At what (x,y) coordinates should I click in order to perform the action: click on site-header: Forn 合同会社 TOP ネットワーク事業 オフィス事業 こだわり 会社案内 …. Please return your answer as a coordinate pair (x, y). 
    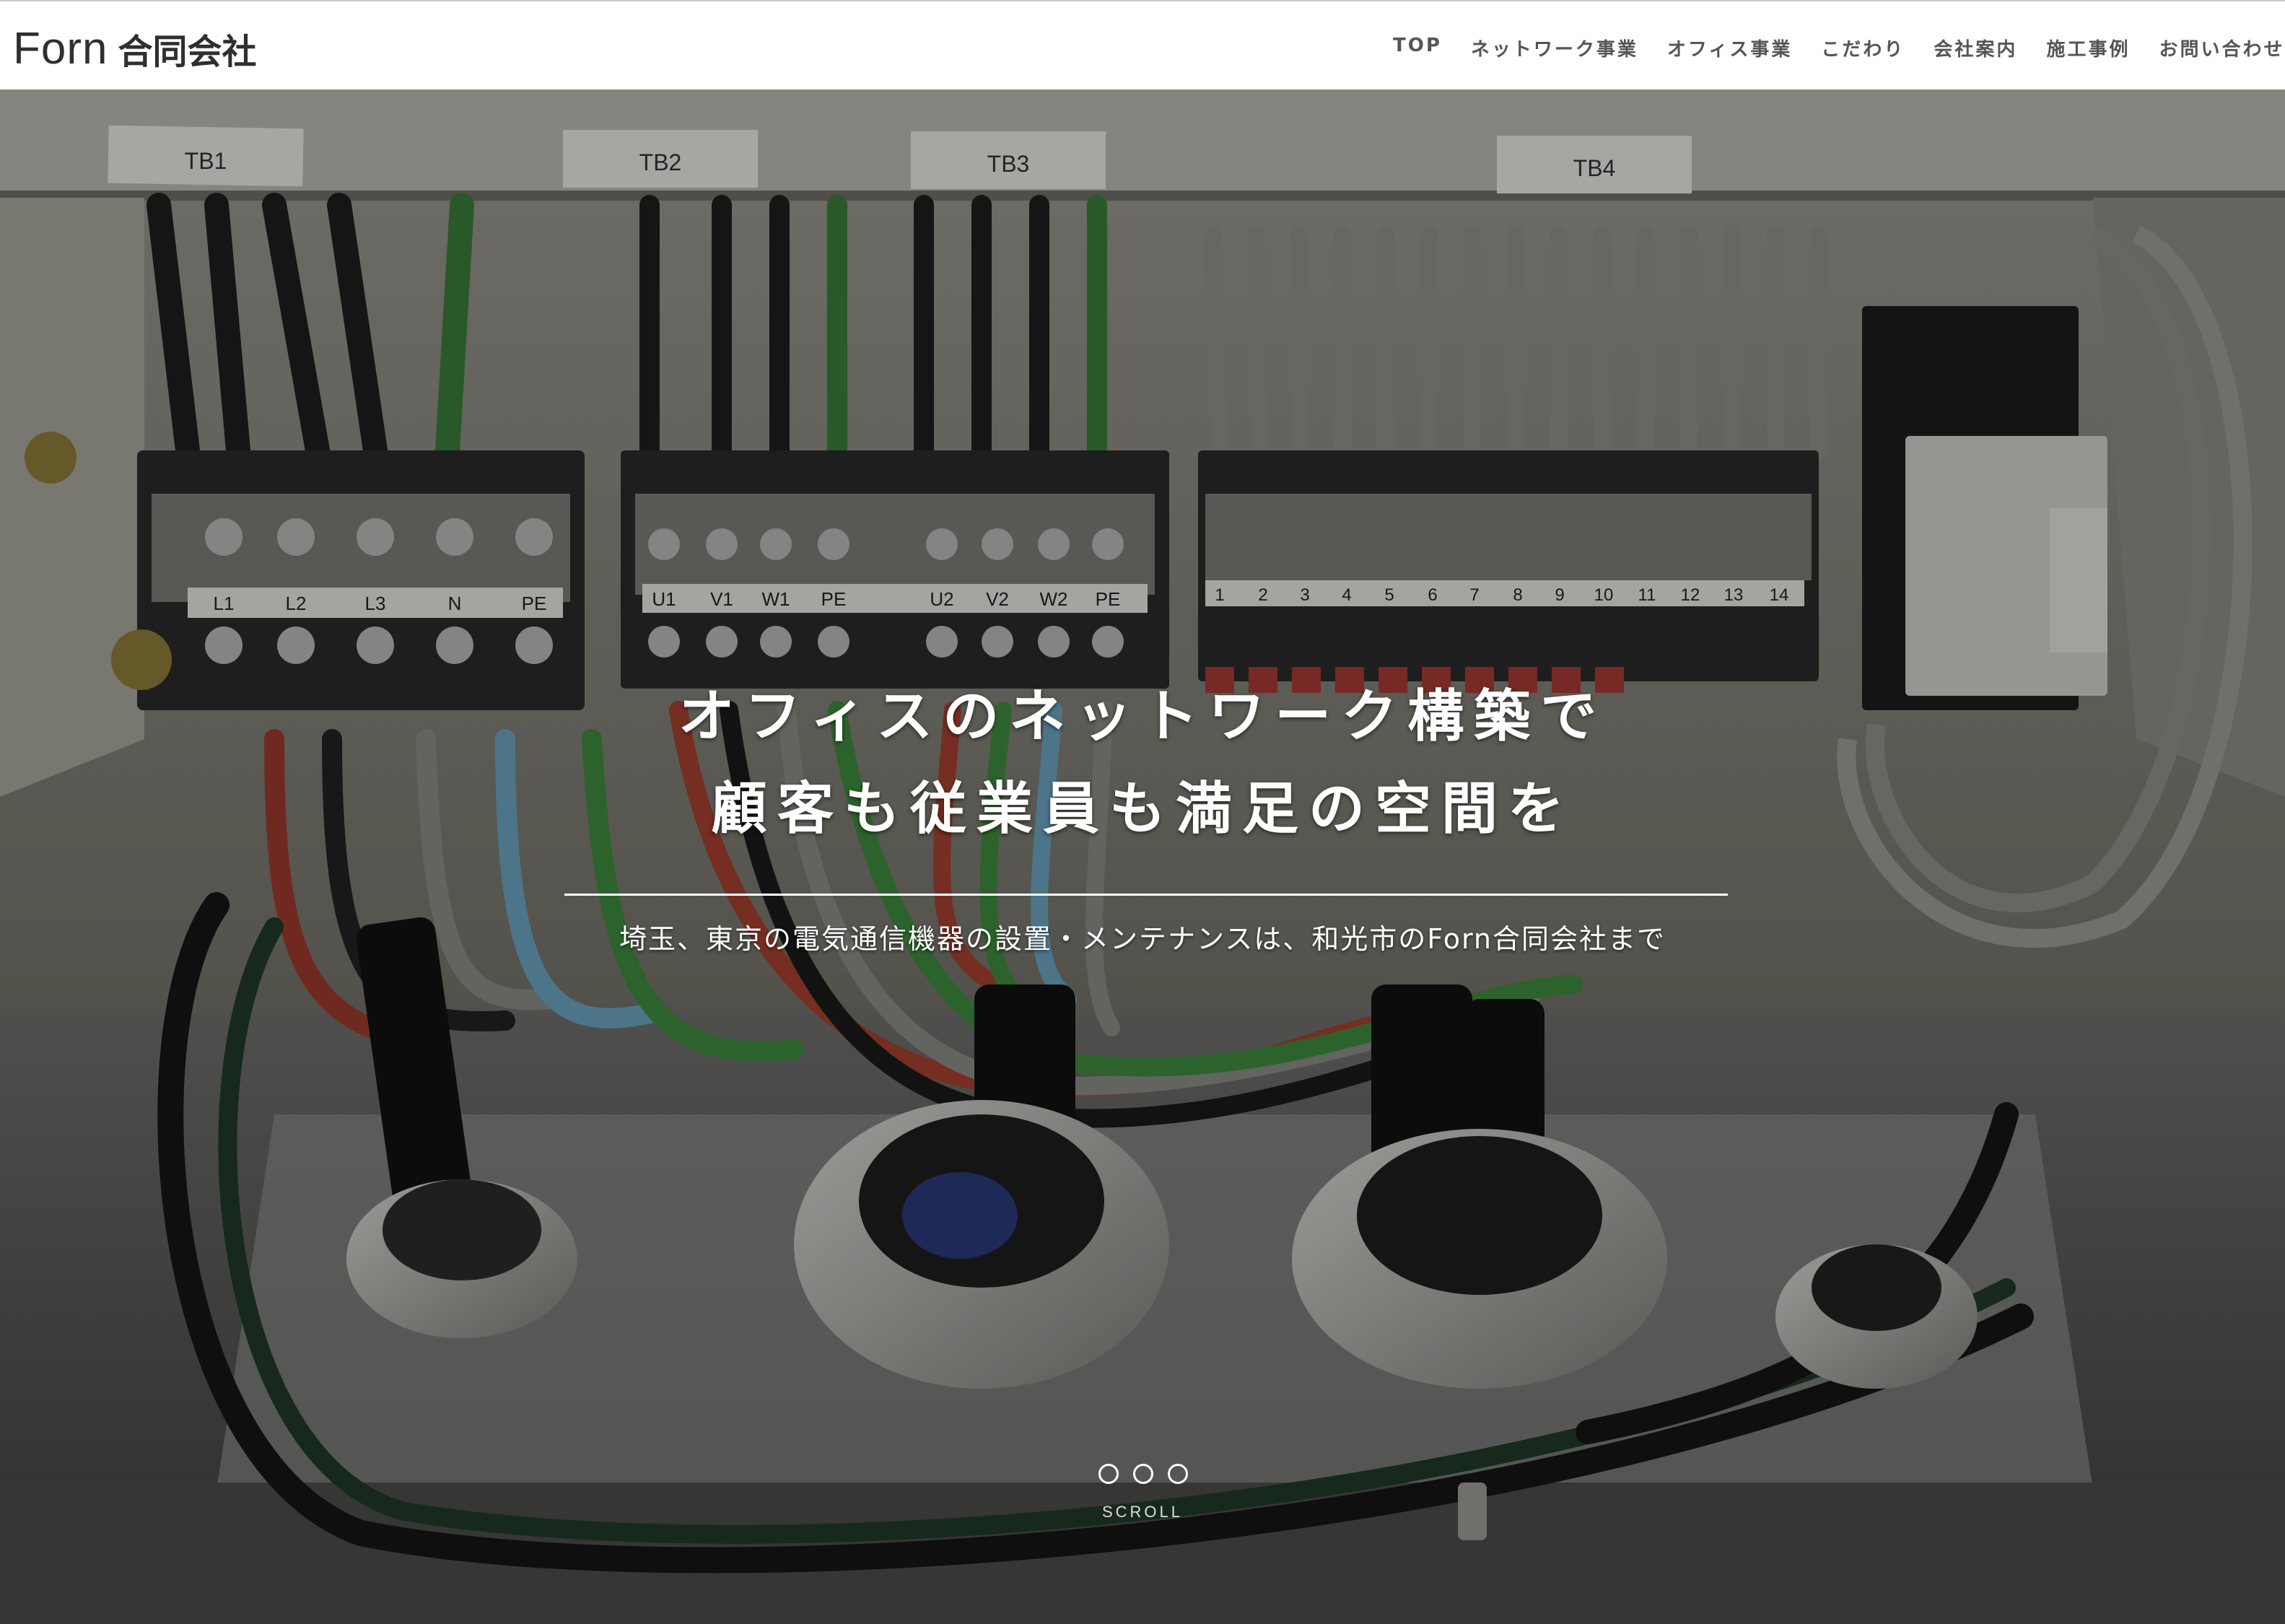
    Looking at the image, I should click on (1142, 45).